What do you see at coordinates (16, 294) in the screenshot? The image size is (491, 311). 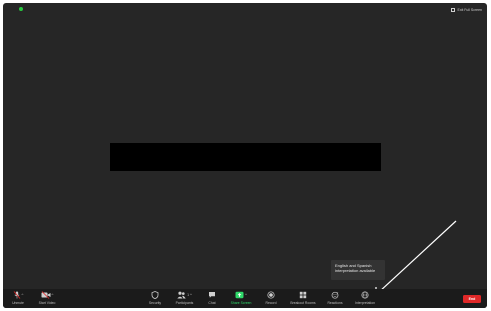 I see `microphone-muted-icon` at bounding box center [16, 294].